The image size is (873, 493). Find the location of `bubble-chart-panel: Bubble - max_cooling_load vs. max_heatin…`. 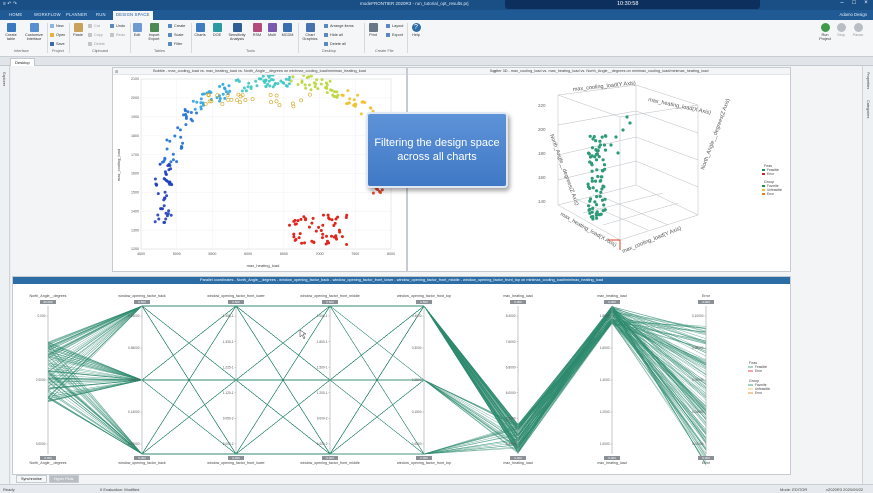

bubble-chart-panel: Bubble - max_cooling_load vs. max_heatin… is located at coordinates (259, 169).